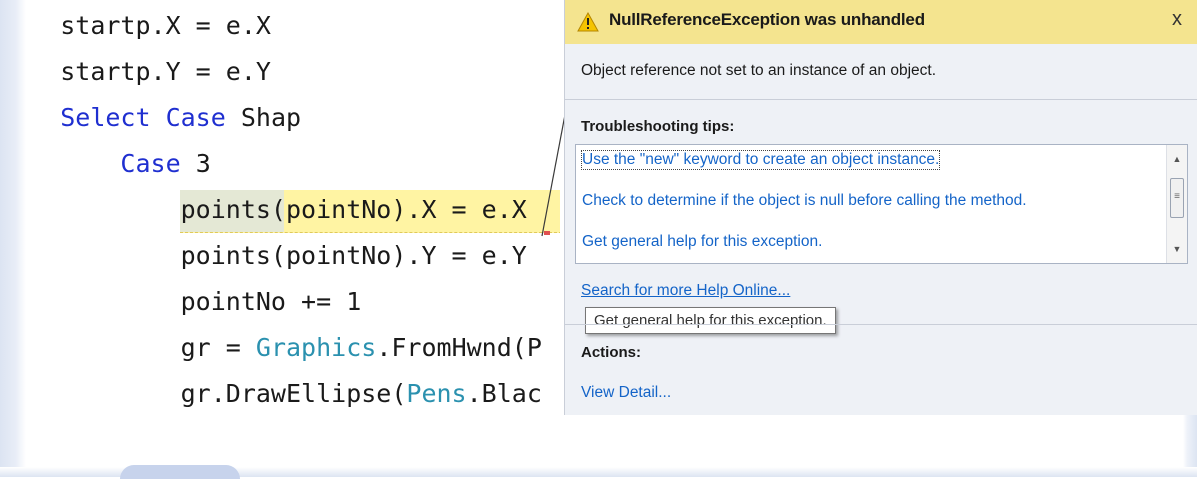 The width and height of the screenshot is (1197, 479). What do you see at coordinates (1177, 19) in the screenshot?
I see `close-button: x` at bounding box center [1177, 19].